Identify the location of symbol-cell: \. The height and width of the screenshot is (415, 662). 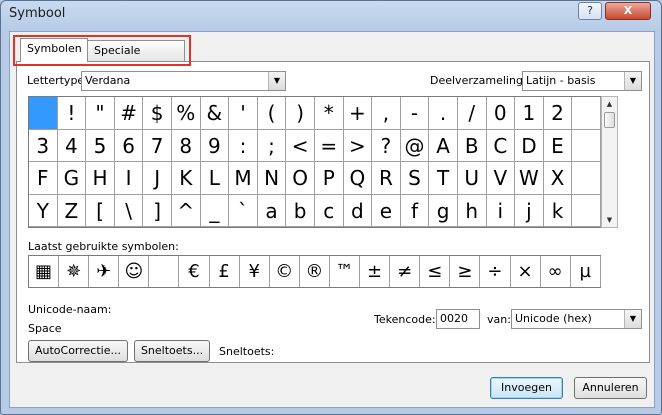
(129, 210).